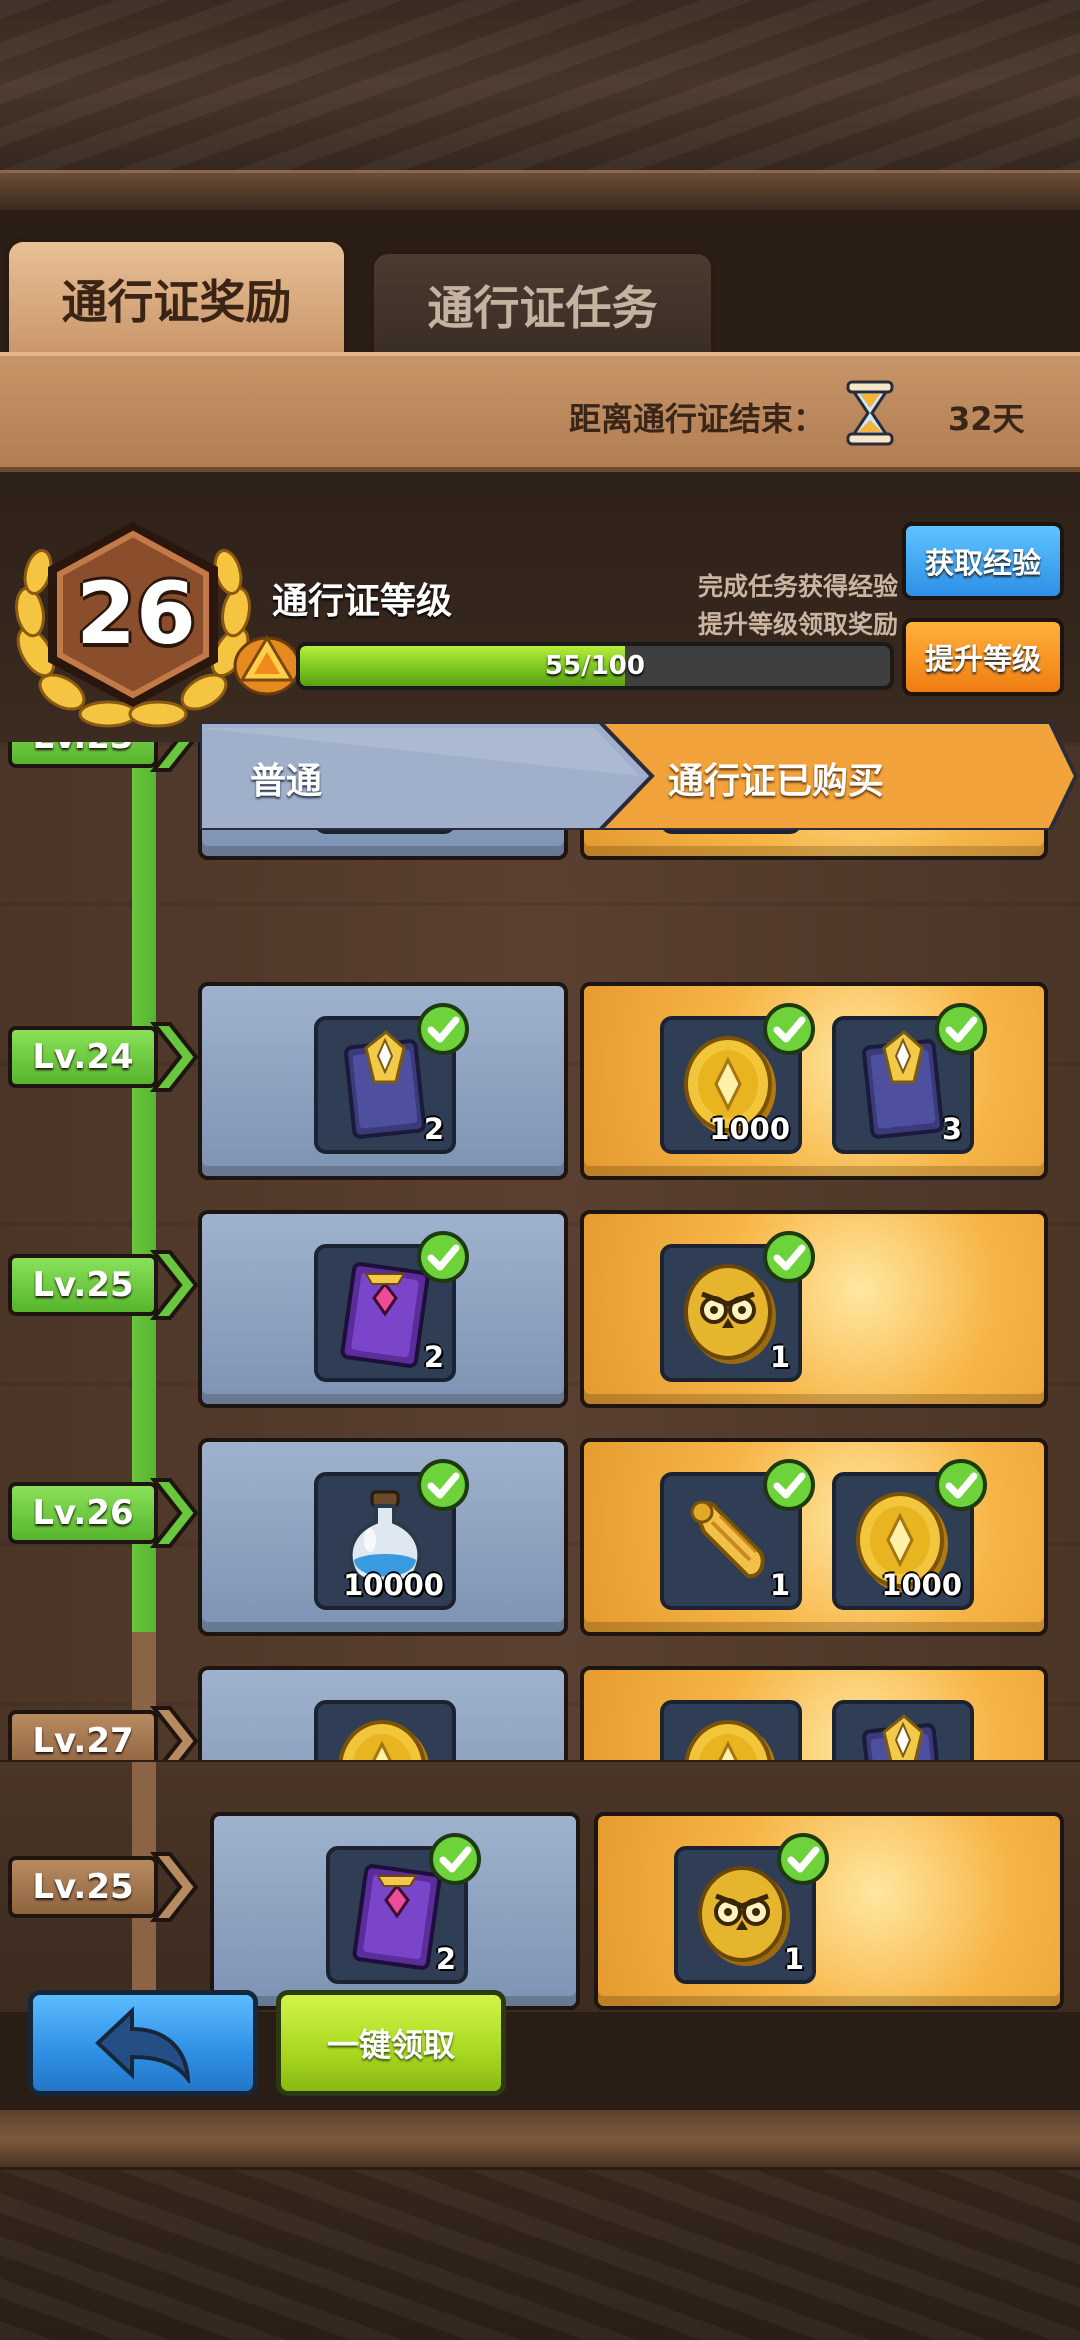  What do you see at coordinates (83, 1057) in the screenshot?
I see `level-tag: Lv.24` at bounding box center [83, 1057].